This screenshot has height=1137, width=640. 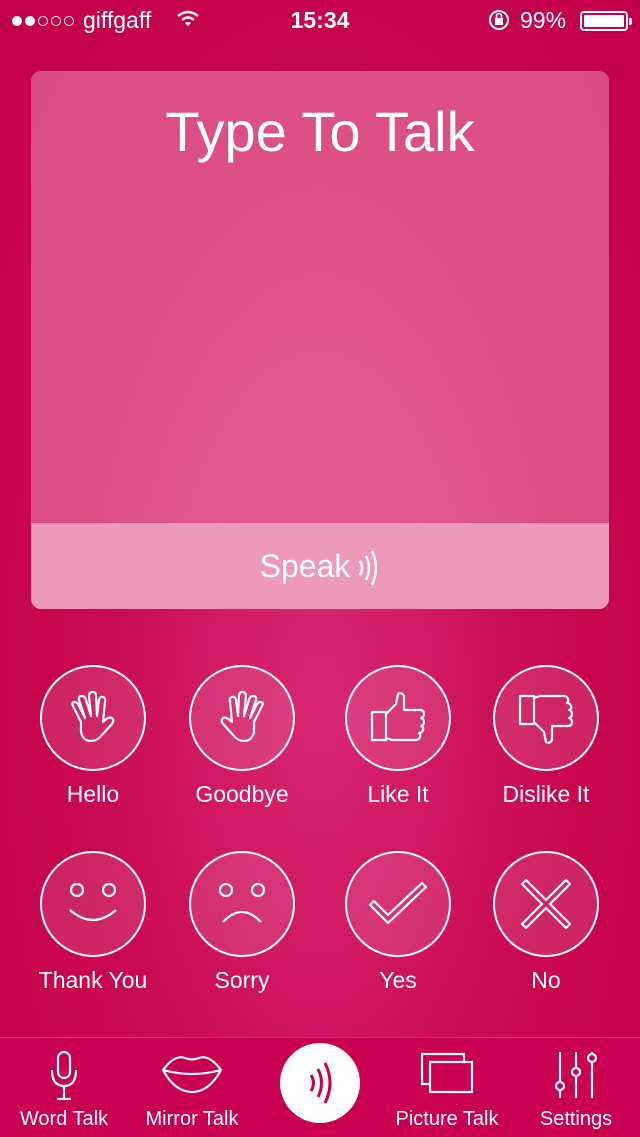 I want to click on tab-picture-talk: Picture Talk, so click(x=447, y=1087).